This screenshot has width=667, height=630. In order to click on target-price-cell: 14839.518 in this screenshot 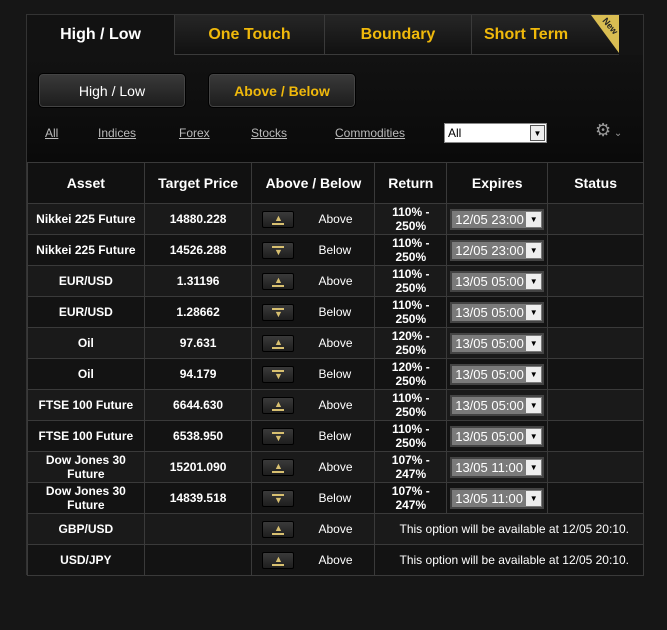, I will do `click(198, 498)`.